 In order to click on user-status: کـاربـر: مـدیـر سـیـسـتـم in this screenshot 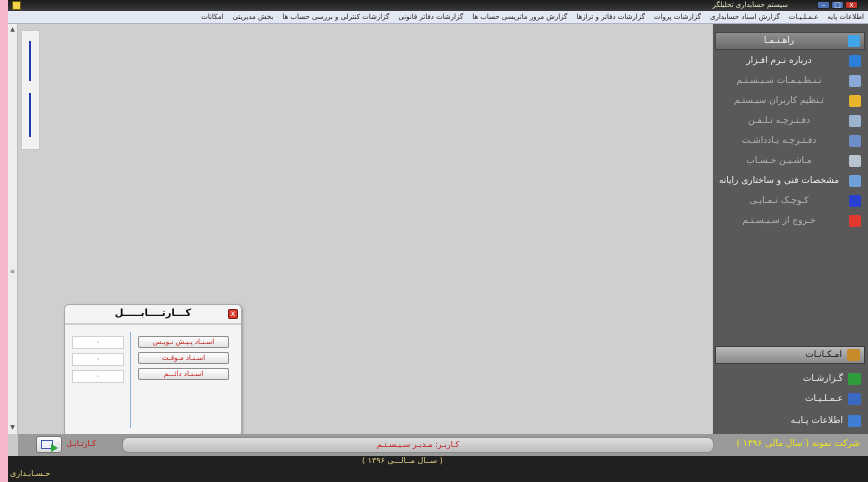, I will do `click(418, 445)`.